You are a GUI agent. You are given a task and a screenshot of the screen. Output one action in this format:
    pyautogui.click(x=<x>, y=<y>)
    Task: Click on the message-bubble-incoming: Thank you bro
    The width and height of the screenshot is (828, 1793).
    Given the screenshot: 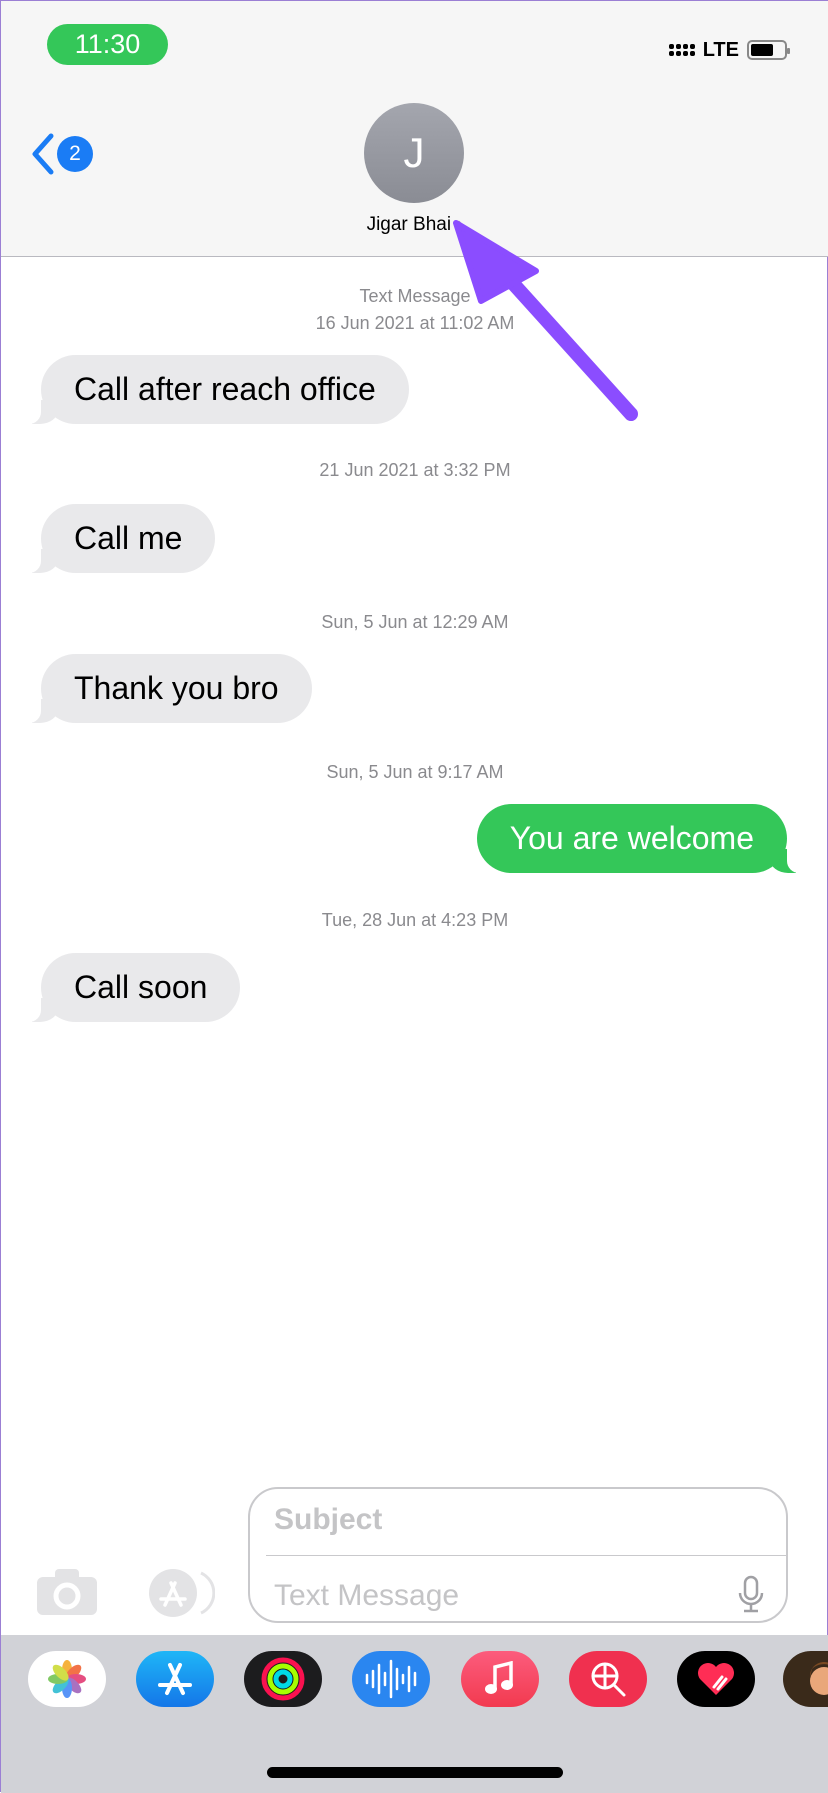 What is the action you would take?
    pyautogui.click(x=168, y=688)
    